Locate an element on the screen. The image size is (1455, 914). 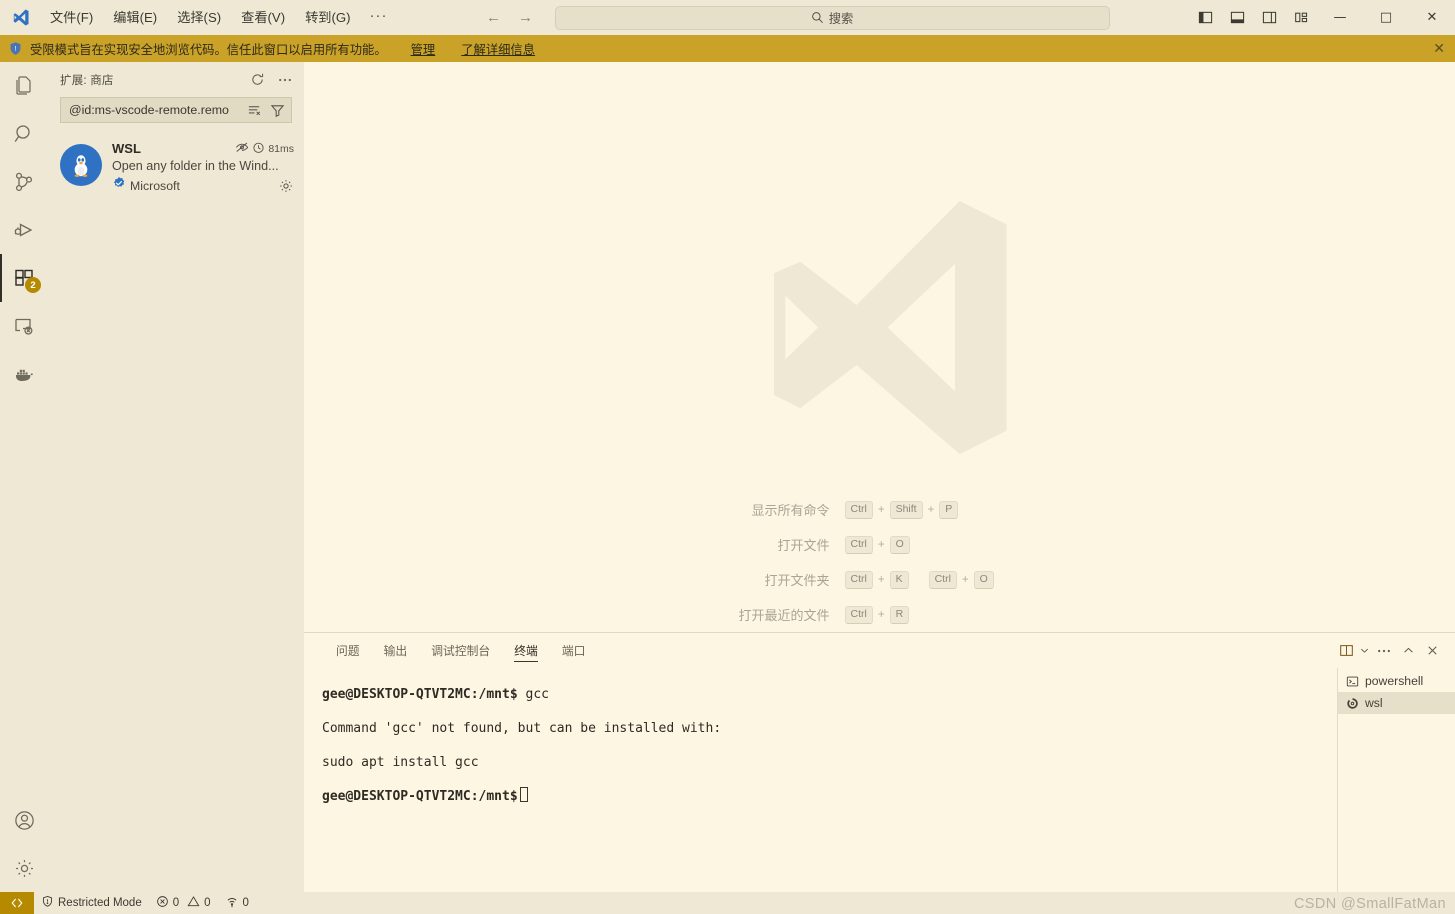
filter-icon is located at coordinates (277, 110).